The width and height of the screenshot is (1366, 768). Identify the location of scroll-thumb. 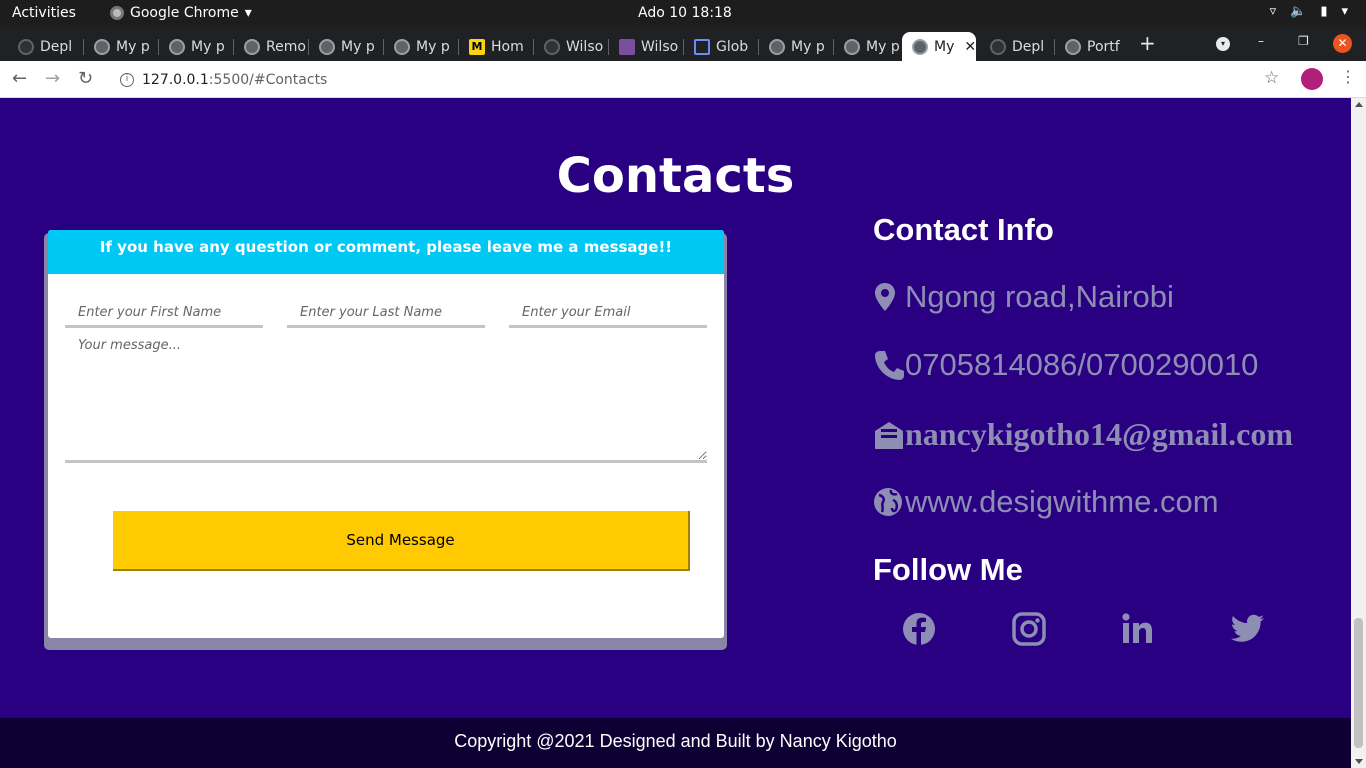
(1358, 683).